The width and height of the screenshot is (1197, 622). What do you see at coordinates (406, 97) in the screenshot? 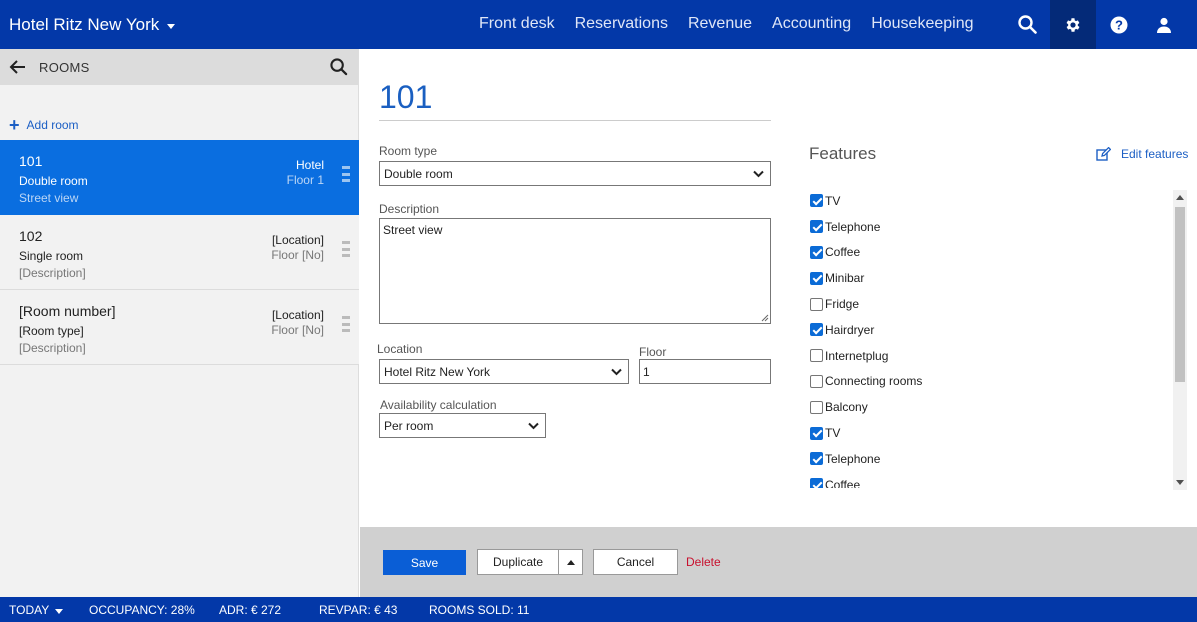
I see `page-title: 101` at bounding box center [406, 97].